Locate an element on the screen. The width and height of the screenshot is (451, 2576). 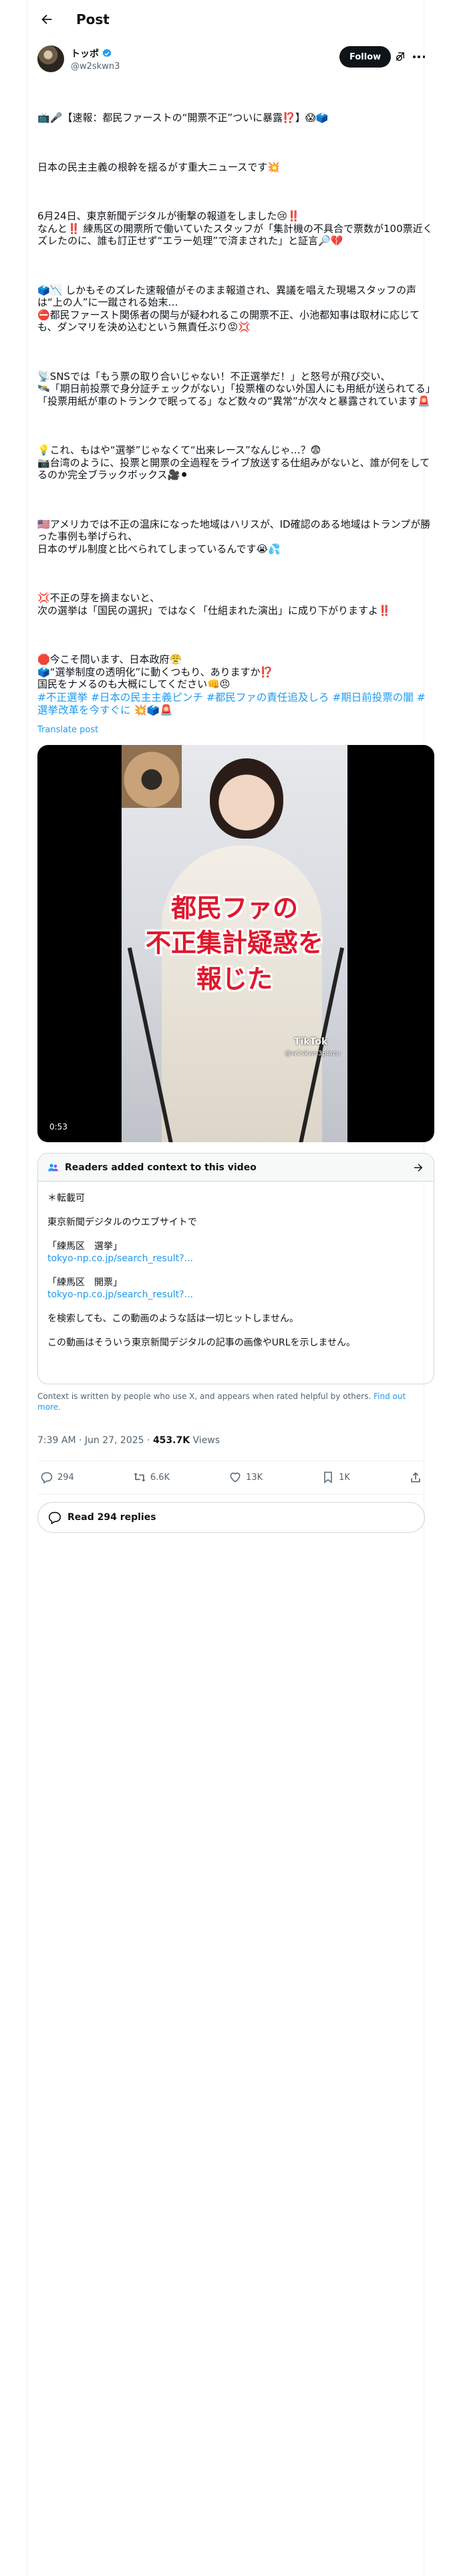
hashtag-link: #日本の民主主義ピンチ is located at coordinates (147, 698).